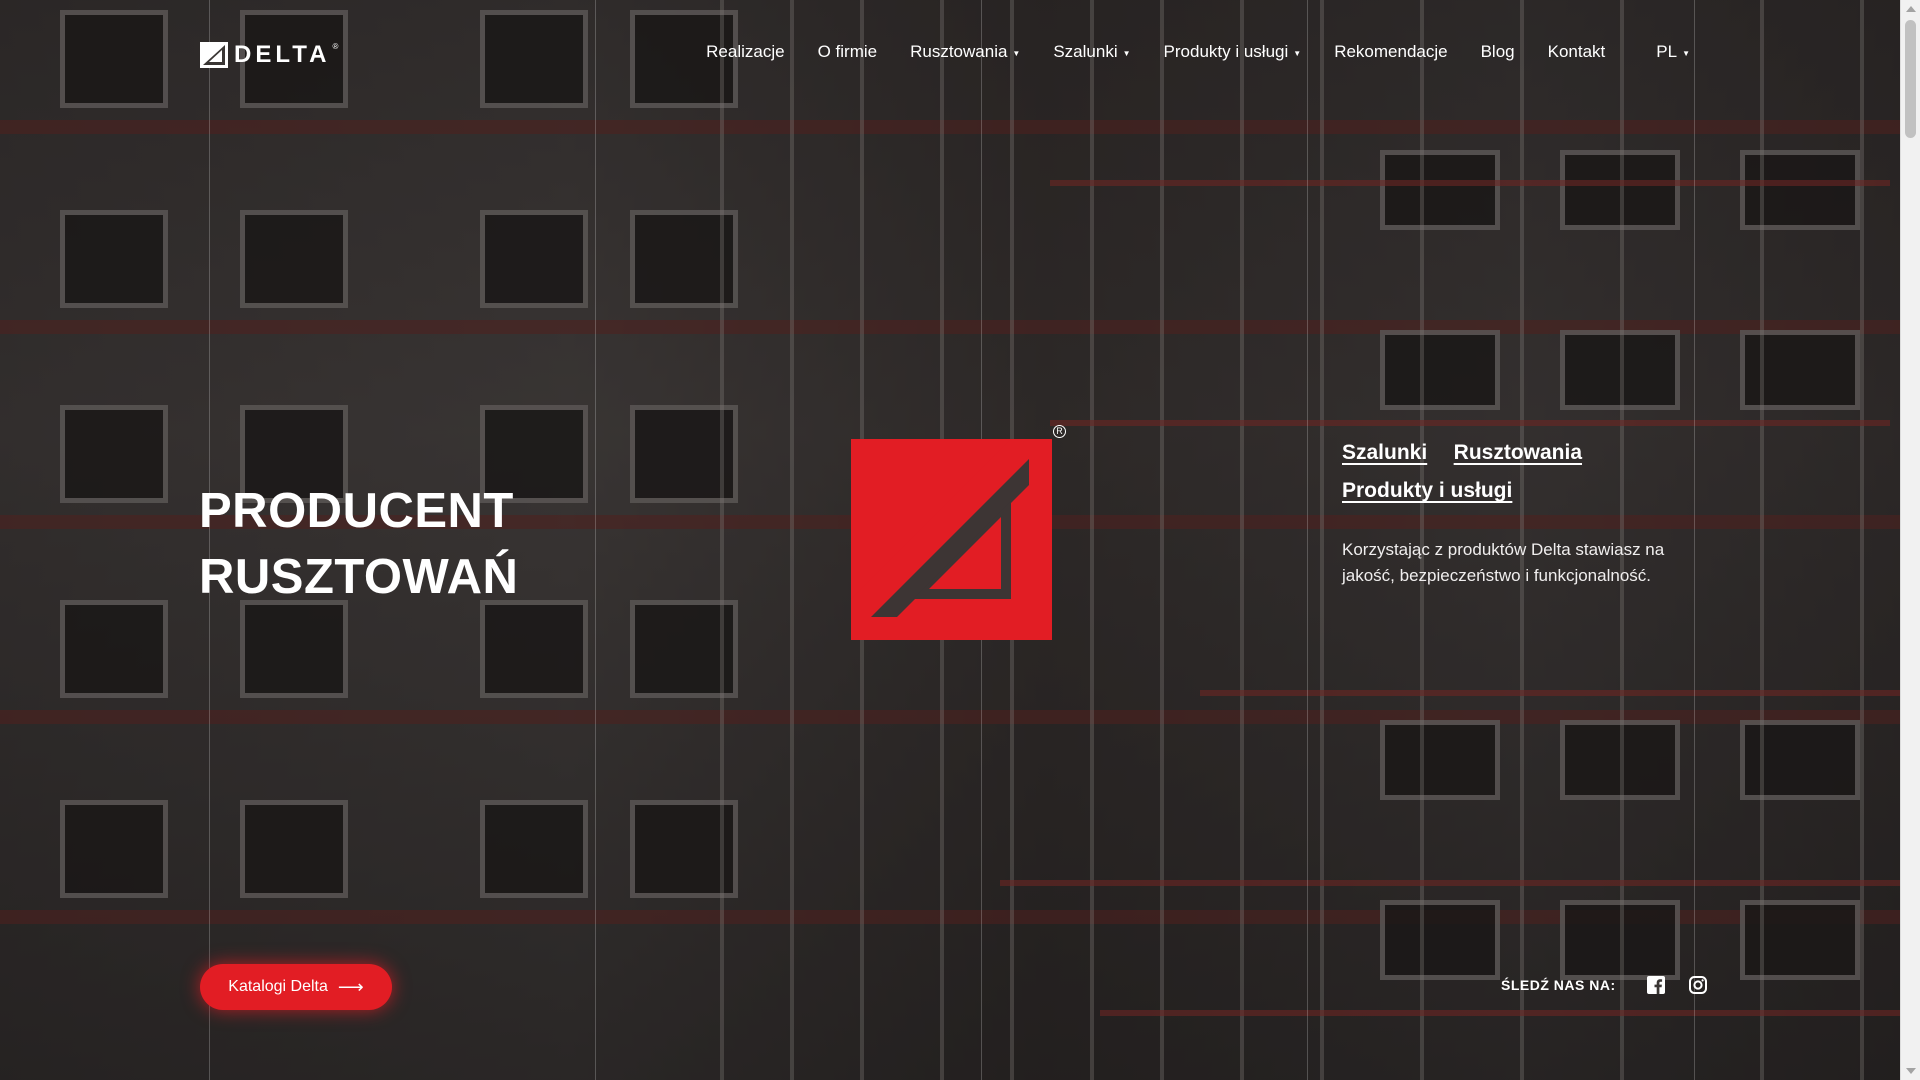 This screenshot has width=1920, height=1080. What do you see at coordinates (1911, 9) in the screenshot?
I see `scroll-up-arrow-icon` at bounding box center [1911, 9].